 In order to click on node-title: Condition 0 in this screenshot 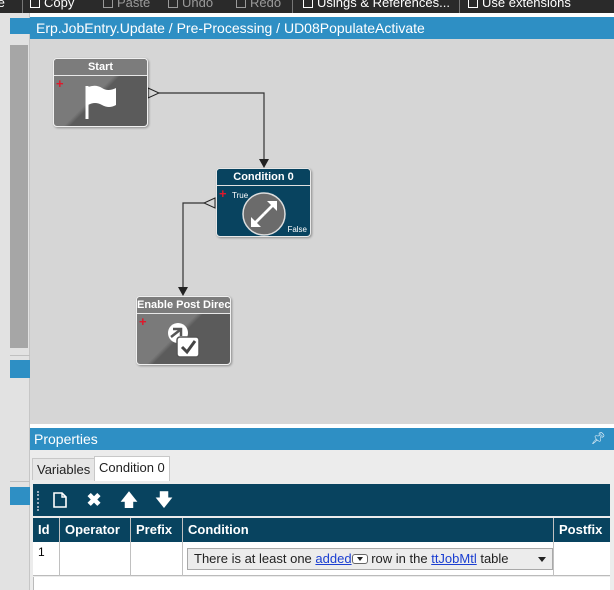, I will do `click(263, 177)`.